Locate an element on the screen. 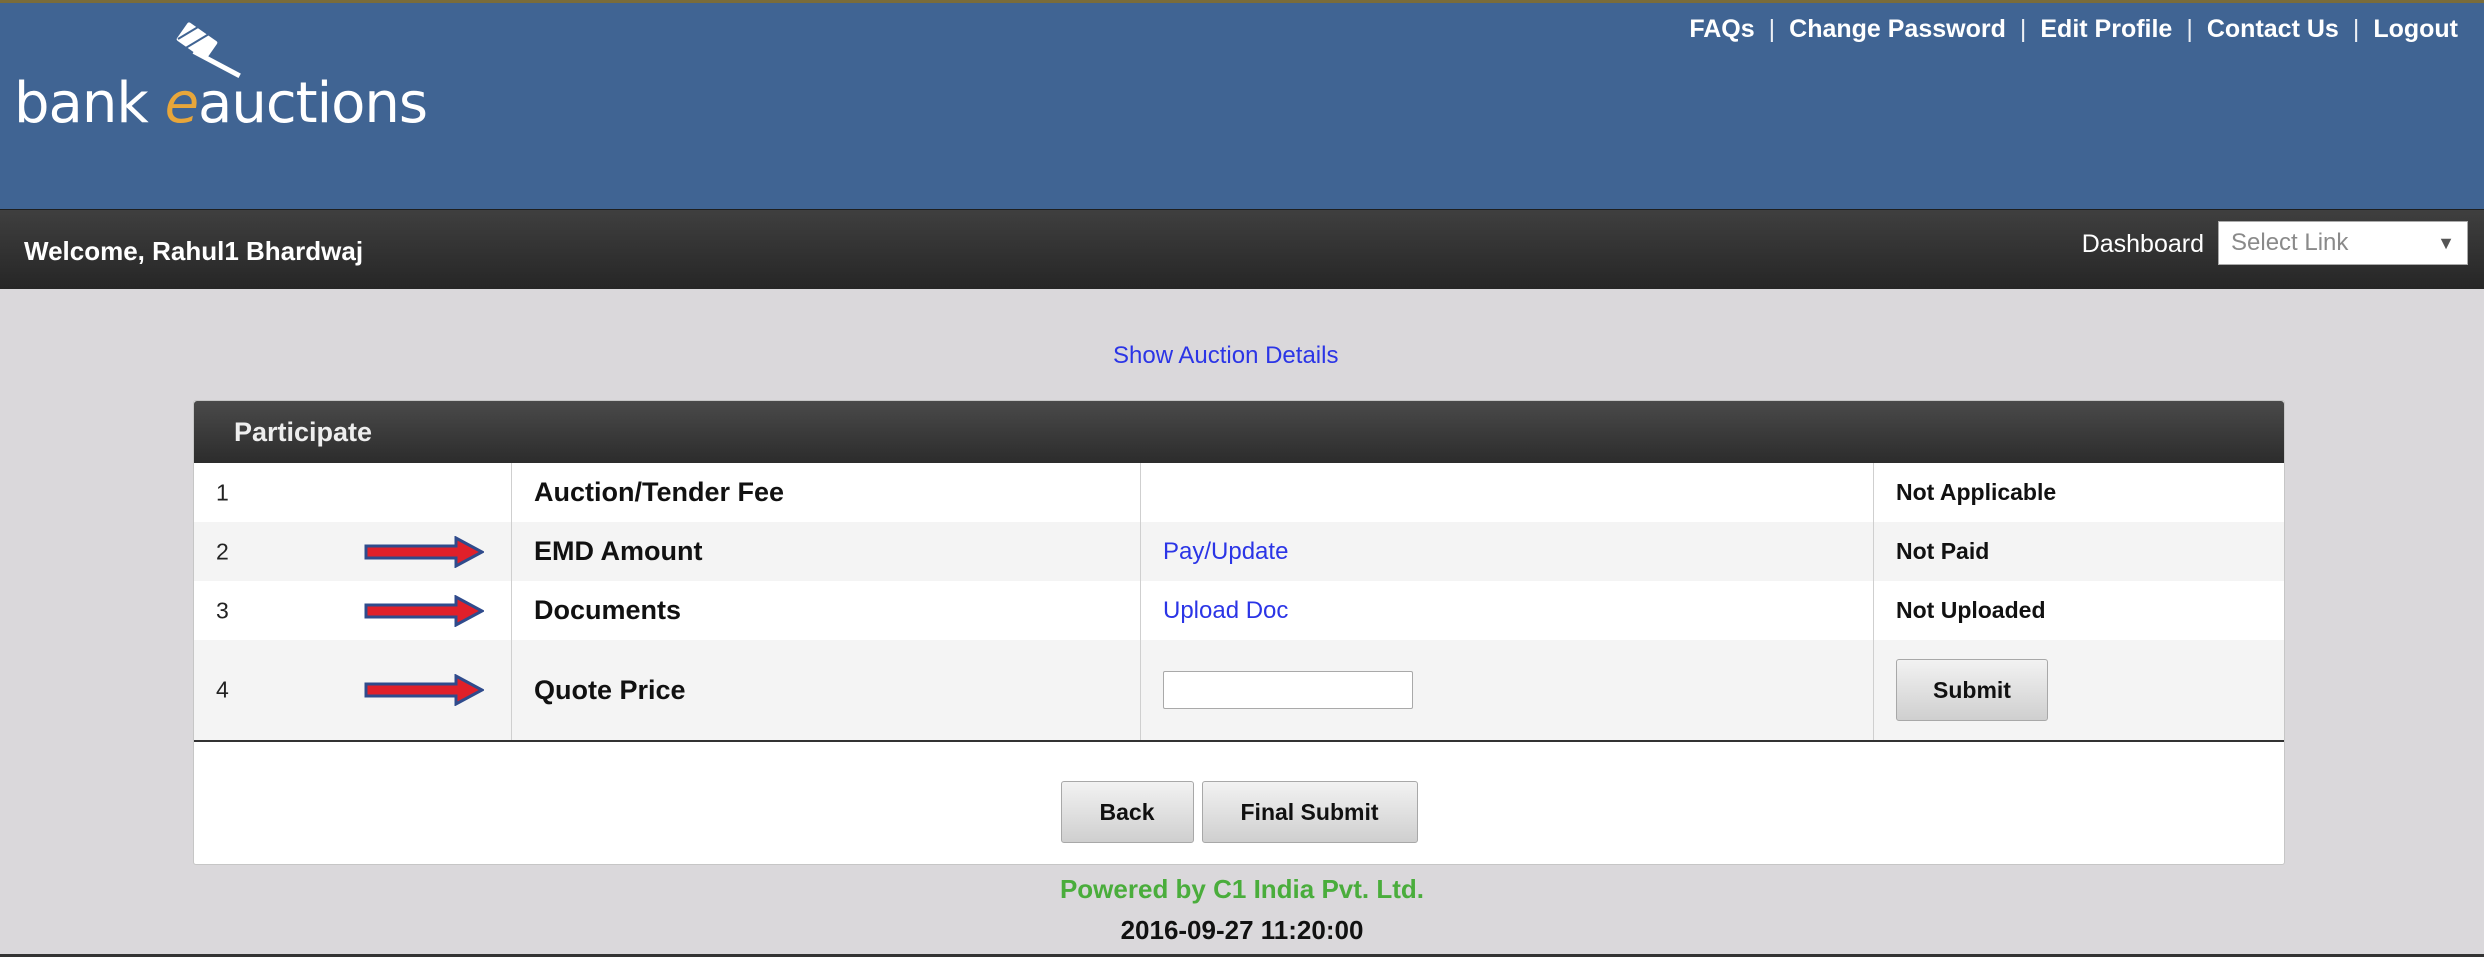 This screenshot has height=957, width=2484. quote-price-input is located at coordinates (1288, 690).